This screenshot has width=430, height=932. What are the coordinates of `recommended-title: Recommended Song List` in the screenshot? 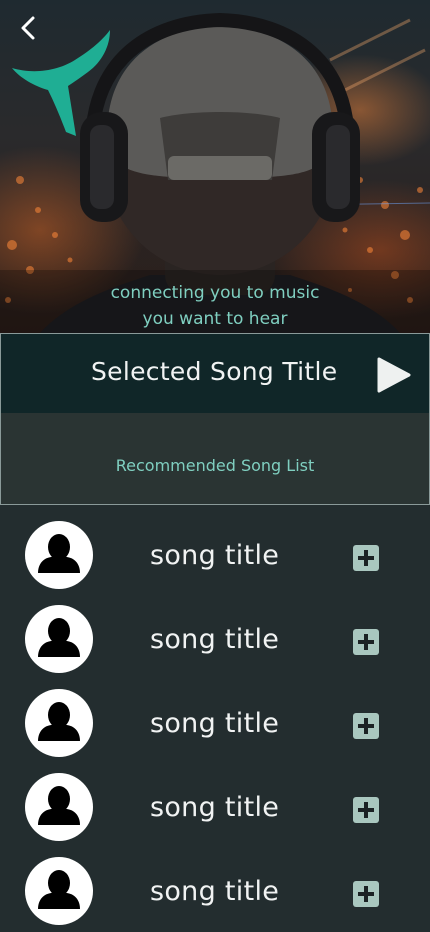 It's located at (215, 465).